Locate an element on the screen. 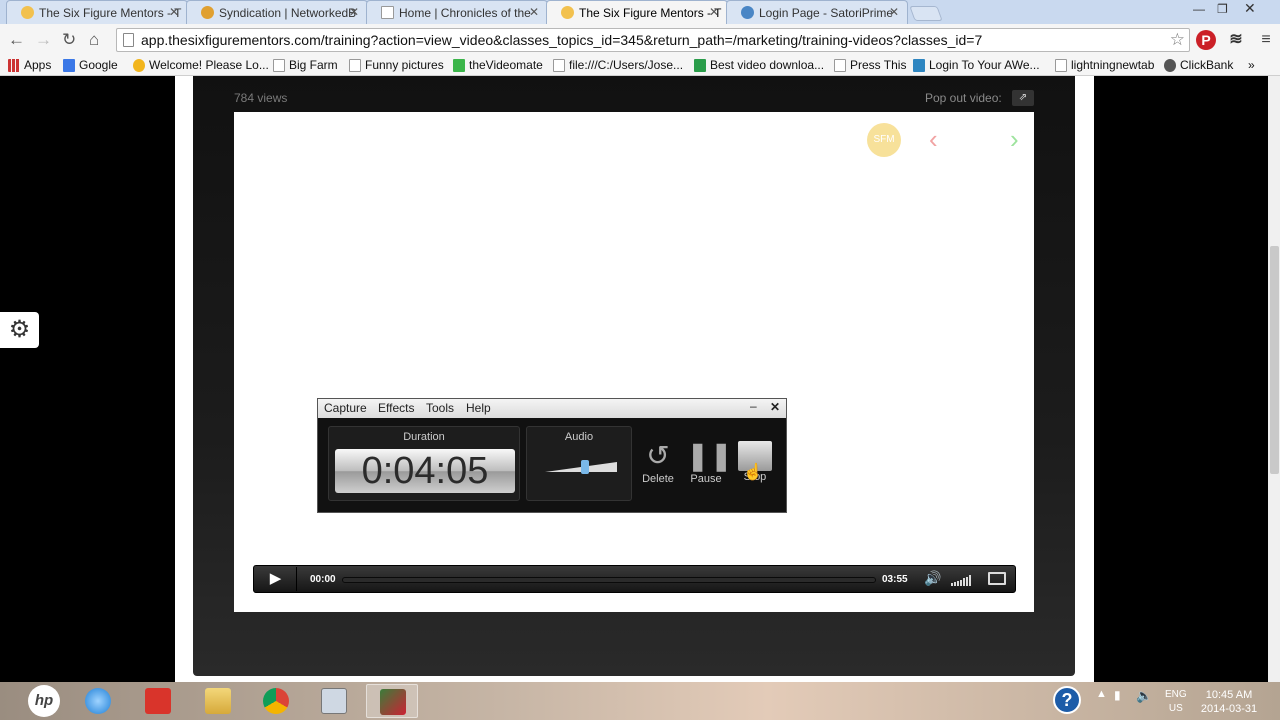  taskbar-calculator is located at coordinates (334, 701).